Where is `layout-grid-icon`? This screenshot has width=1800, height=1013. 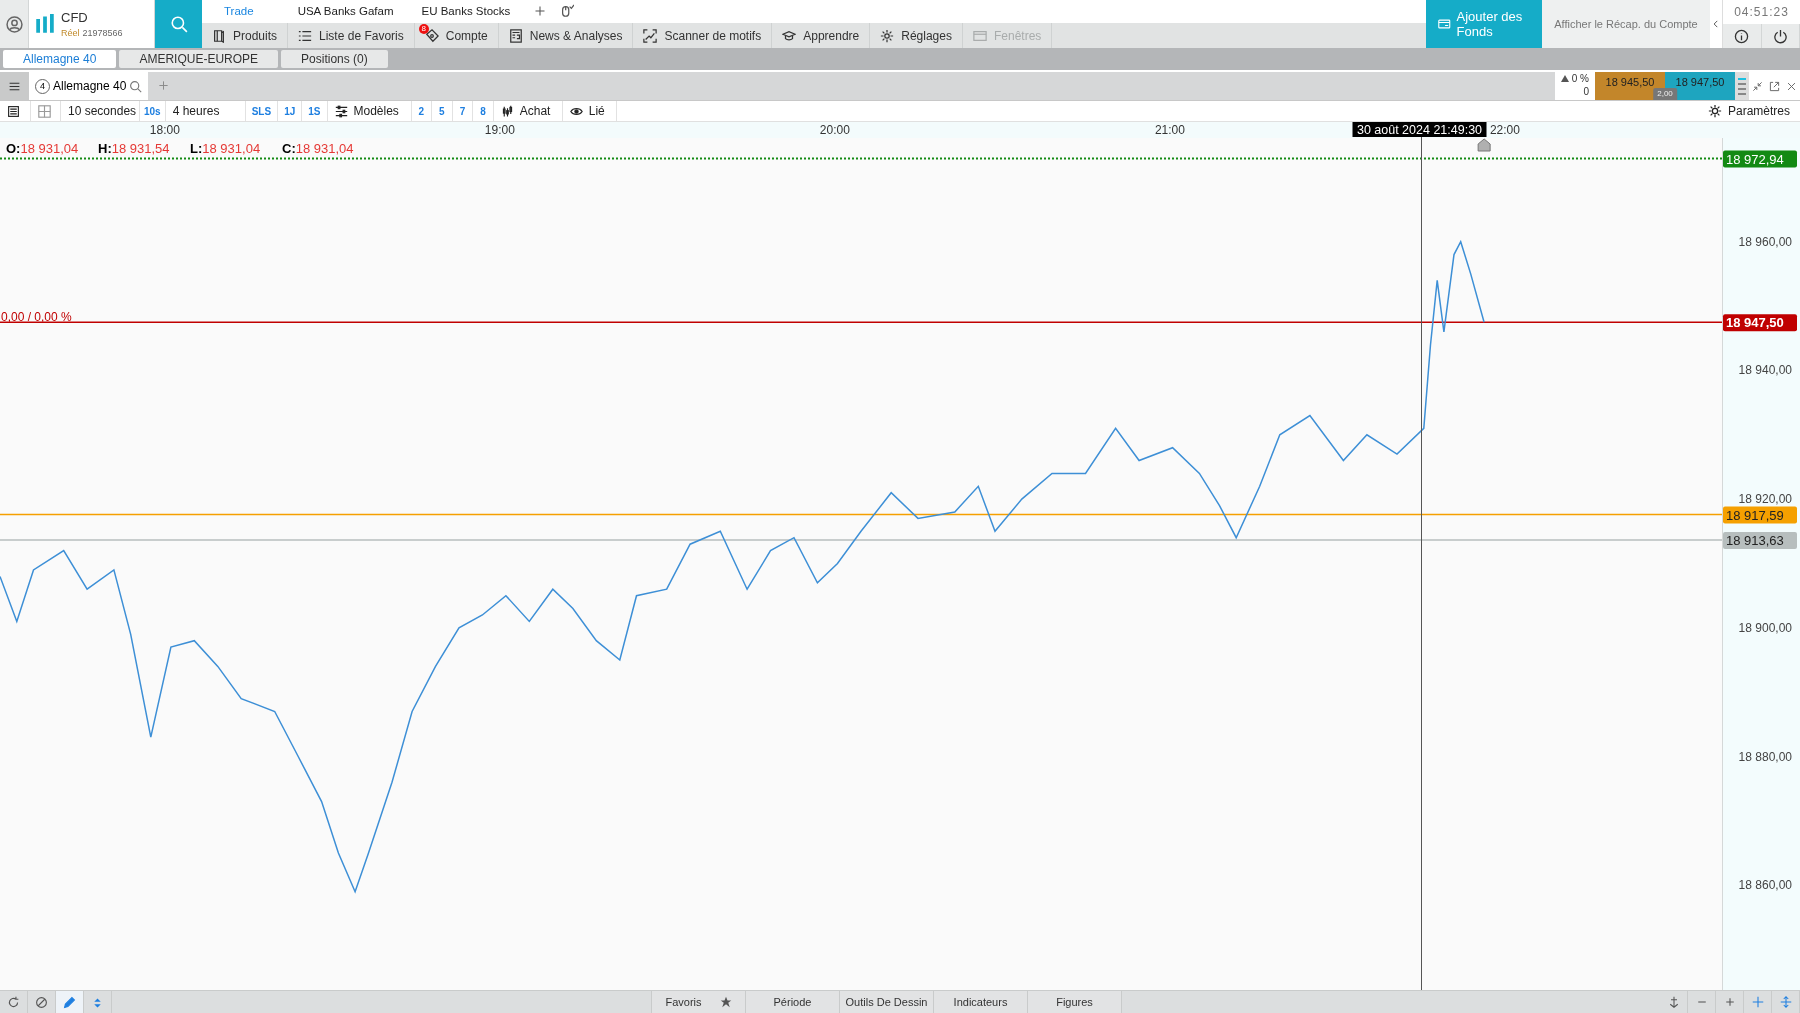
layout-grid-icon is located at coordinates (44, 111).